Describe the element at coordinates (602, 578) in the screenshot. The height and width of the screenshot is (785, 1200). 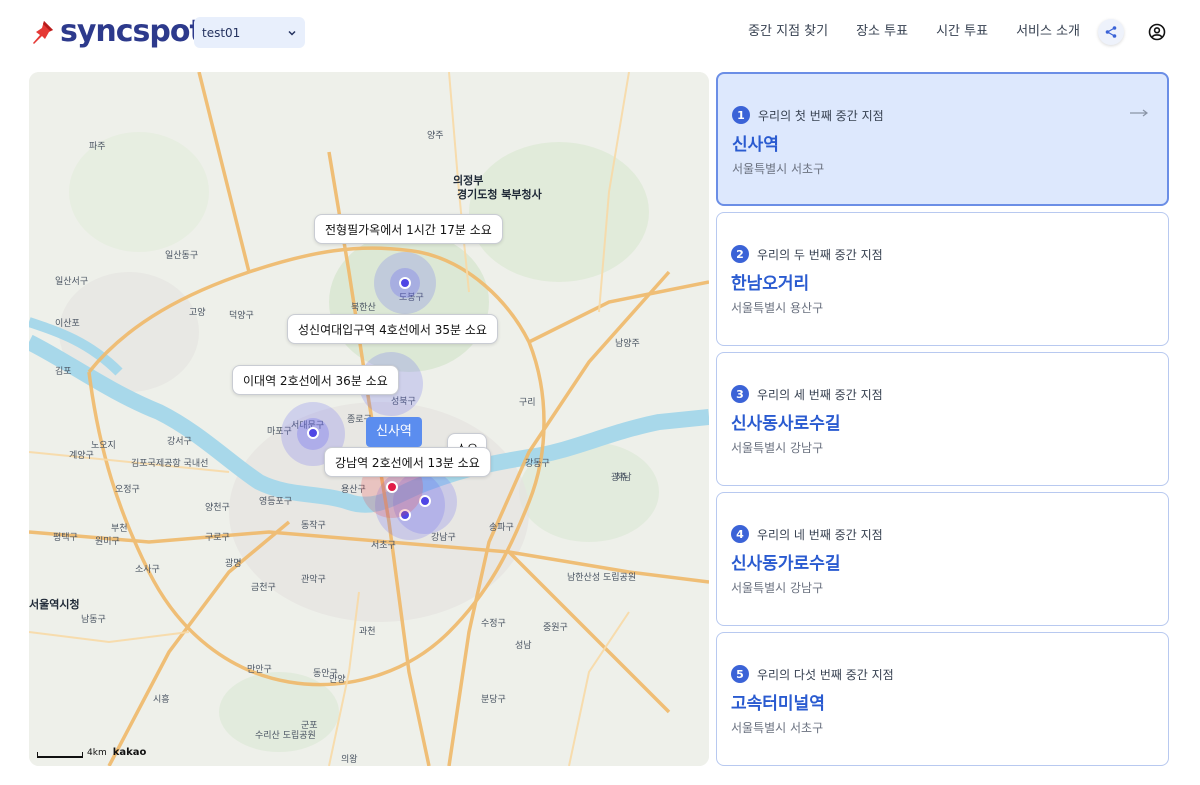
I see `map-label: 남한산성 도립공원` at that location.